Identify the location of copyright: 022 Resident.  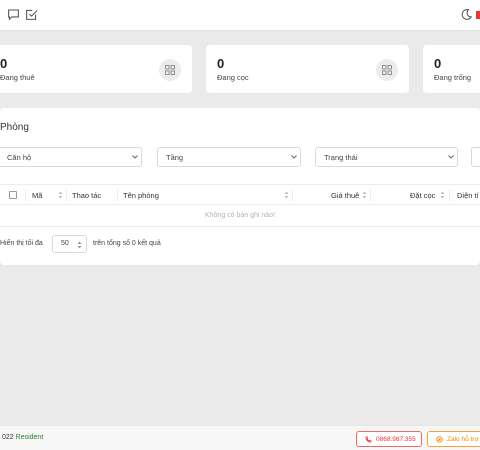
(22, 437).